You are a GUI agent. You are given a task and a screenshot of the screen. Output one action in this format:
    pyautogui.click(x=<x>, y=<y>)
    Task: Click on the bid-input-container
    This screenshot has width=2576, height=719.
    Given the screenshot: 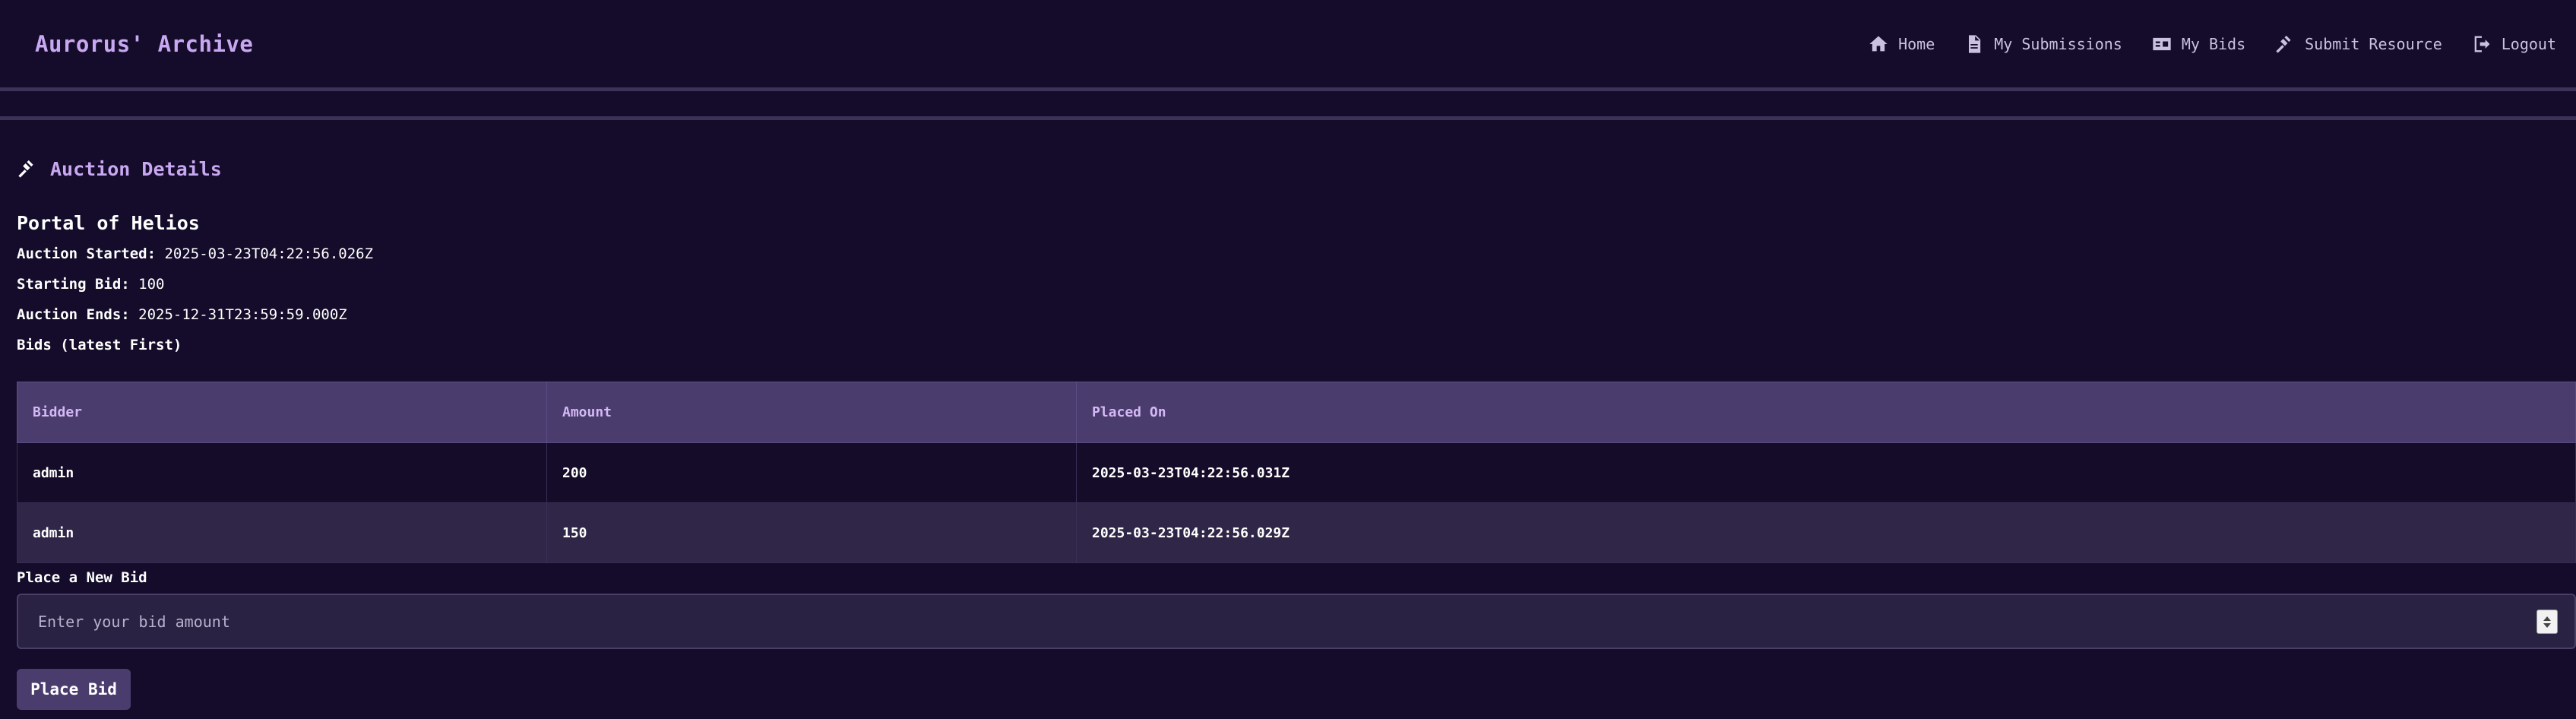 What is the action you would take?
    pyautogui.click(x=1297, y=621)
    